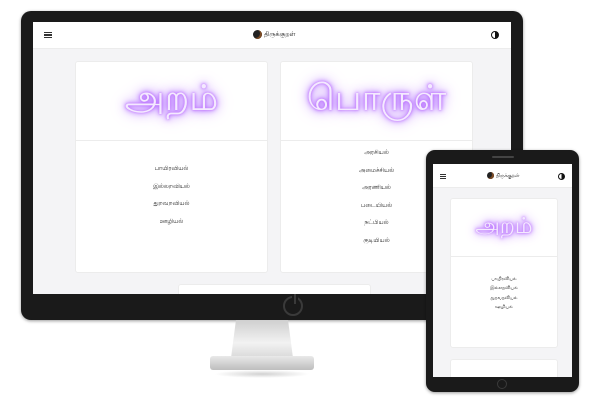 Image resolution: width=615 pixels, height=409 pixels. What do you see at coordinates (502, 384) in the screenshot?
I see `tablet-home-button` at bounding box center [502, 384].